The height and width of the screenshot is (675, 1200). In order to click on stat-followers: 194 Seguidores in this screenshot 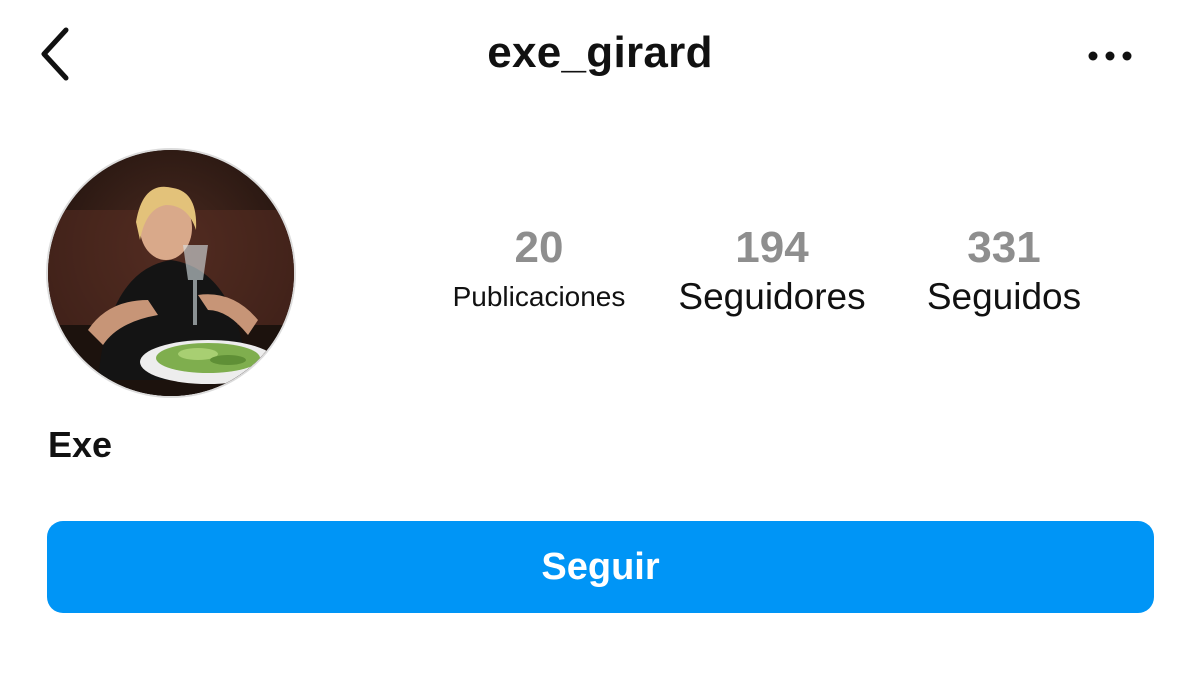, I will do `click(772, 271)`.